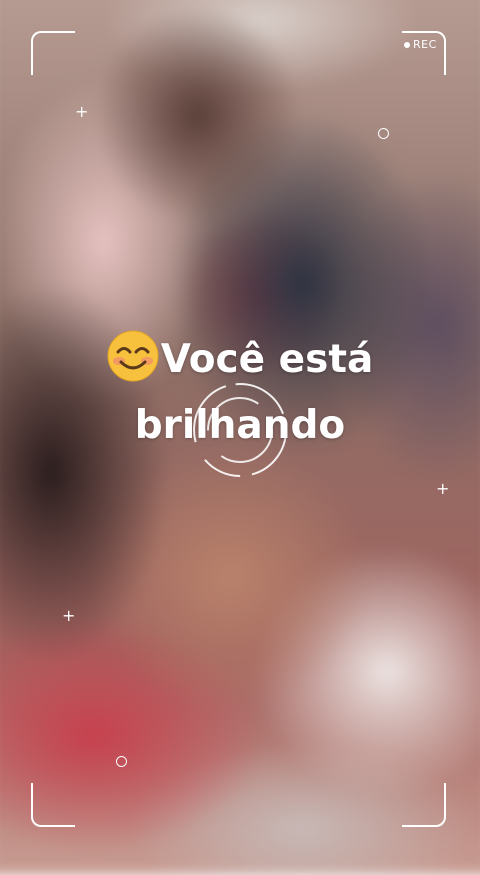  I want to click on caption-text: Você está brilhando, so click(240, 392).